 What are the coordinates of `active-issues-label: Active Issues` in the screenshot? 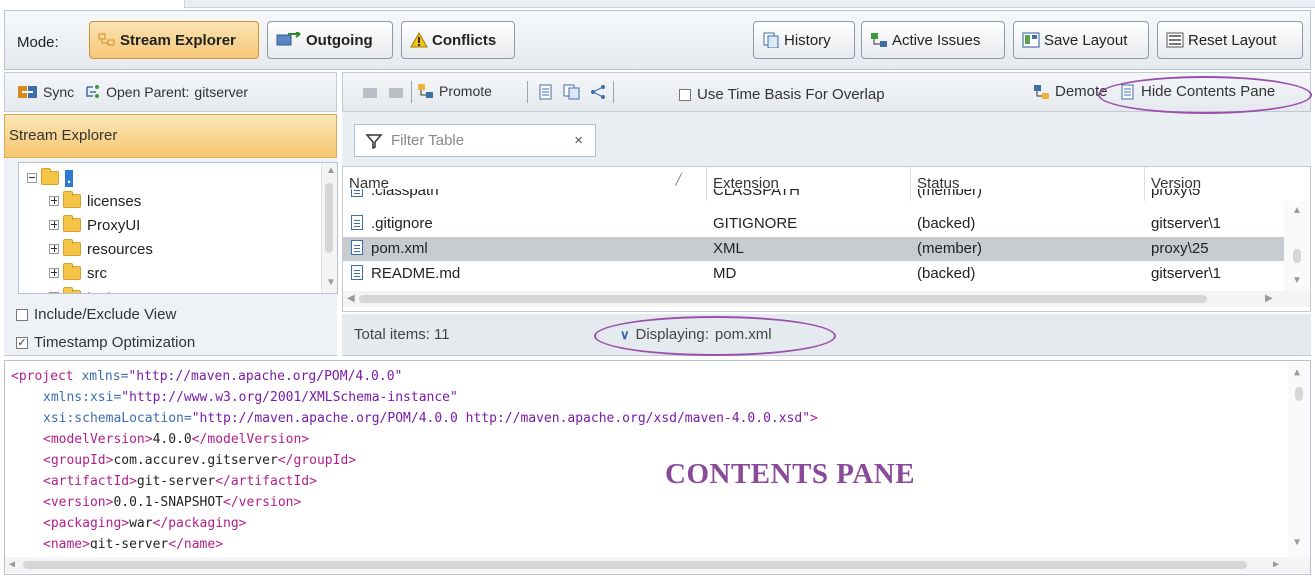 It's located at (936, 40).